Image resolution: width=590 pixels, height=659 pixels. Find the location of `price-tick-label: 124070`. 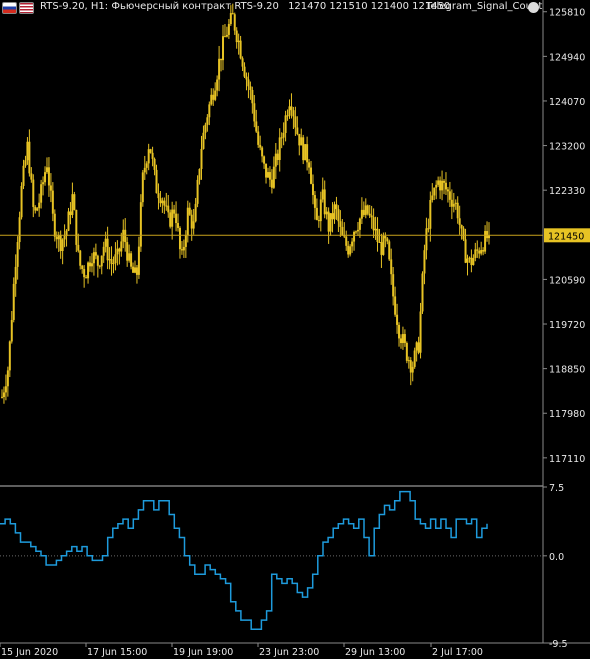

price-tick-label: 124070 is located at coordinates (567, 102).